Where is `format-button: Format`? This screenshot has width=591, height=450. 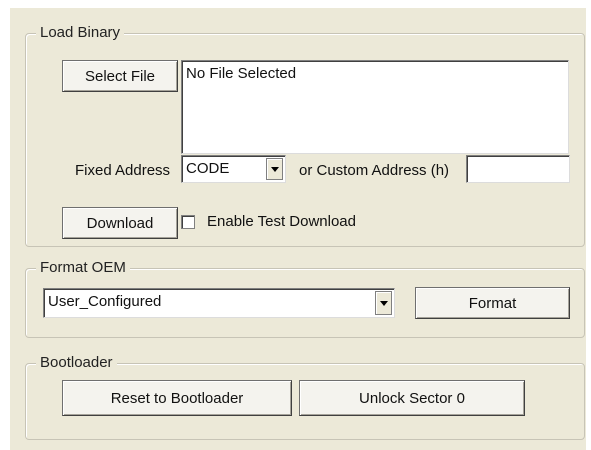
format-button: Format is located at coordinates (492, 303).